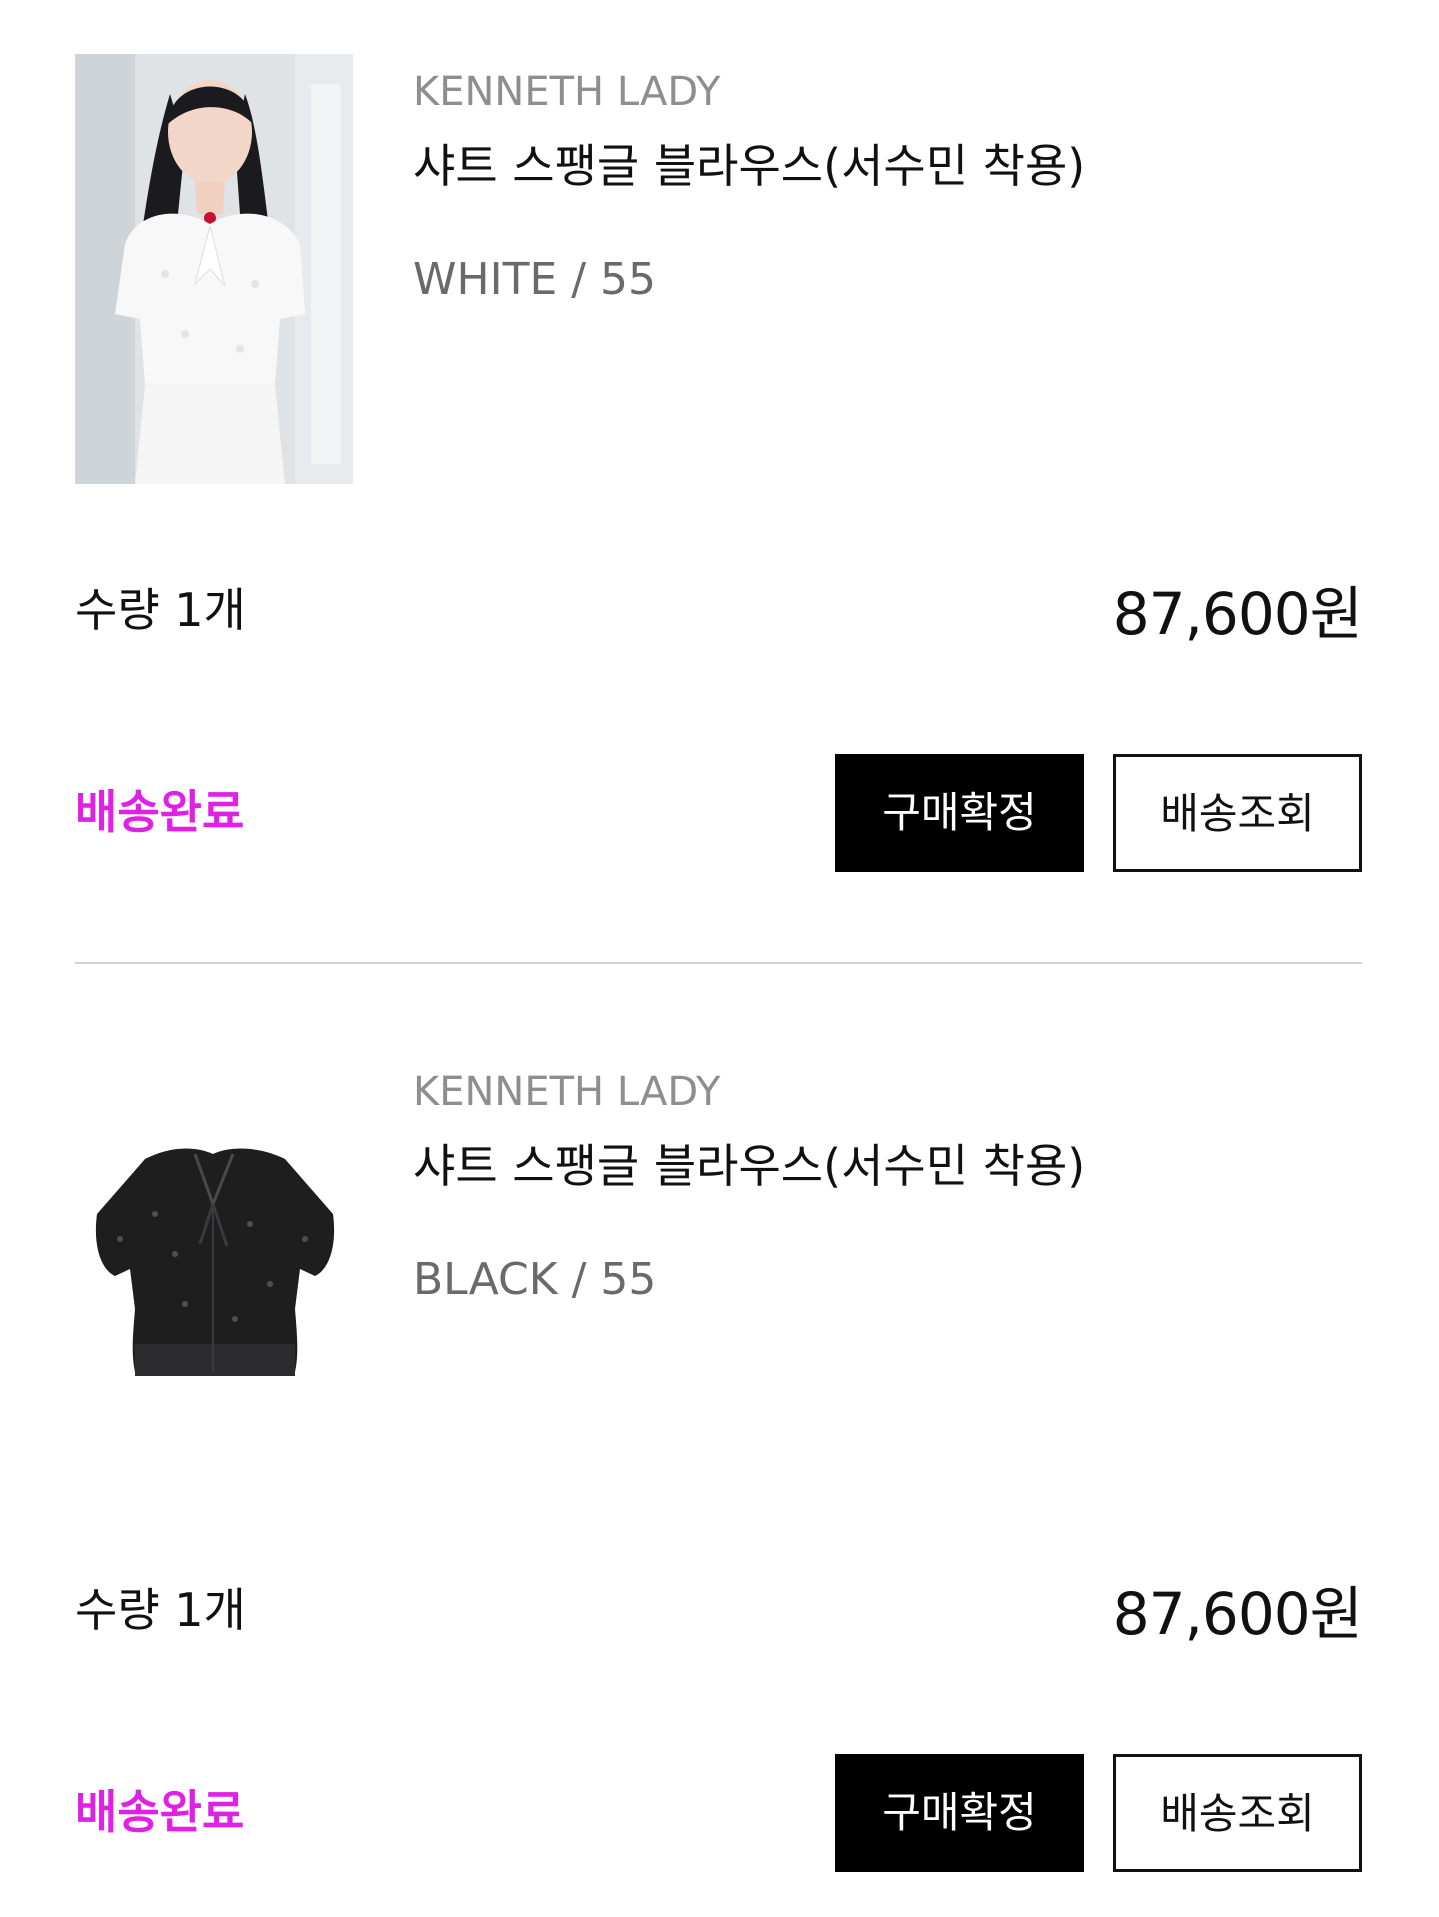  Describe the element at coordinates (718, 963) in the screenshot. I see `divider` at that location.